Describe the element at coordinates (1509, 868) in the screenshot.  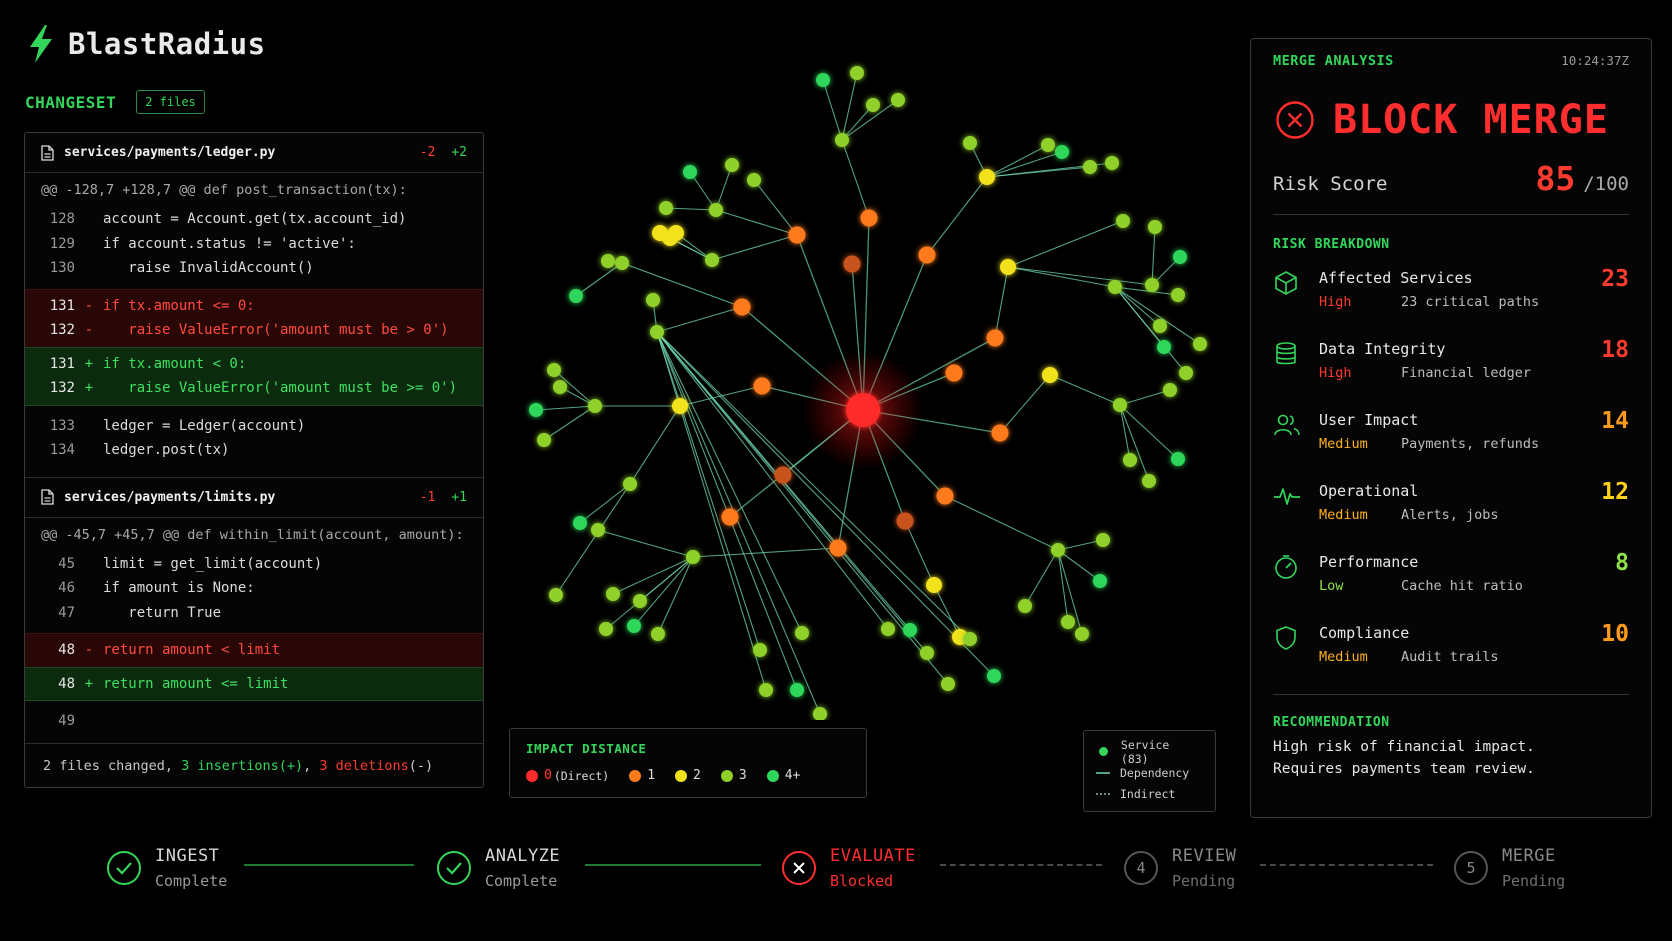
I see `stage-merge: 5 MERGE Pending` at that location.